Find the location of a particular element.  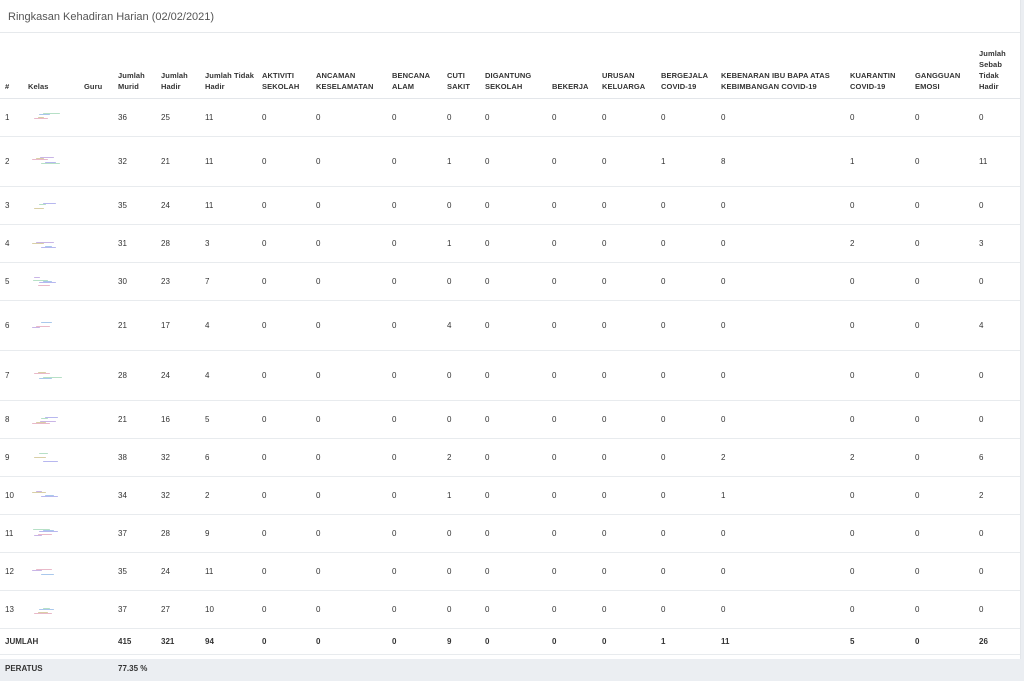

total-gangguan-emosi: 0 is located at coordinates (942, 642).